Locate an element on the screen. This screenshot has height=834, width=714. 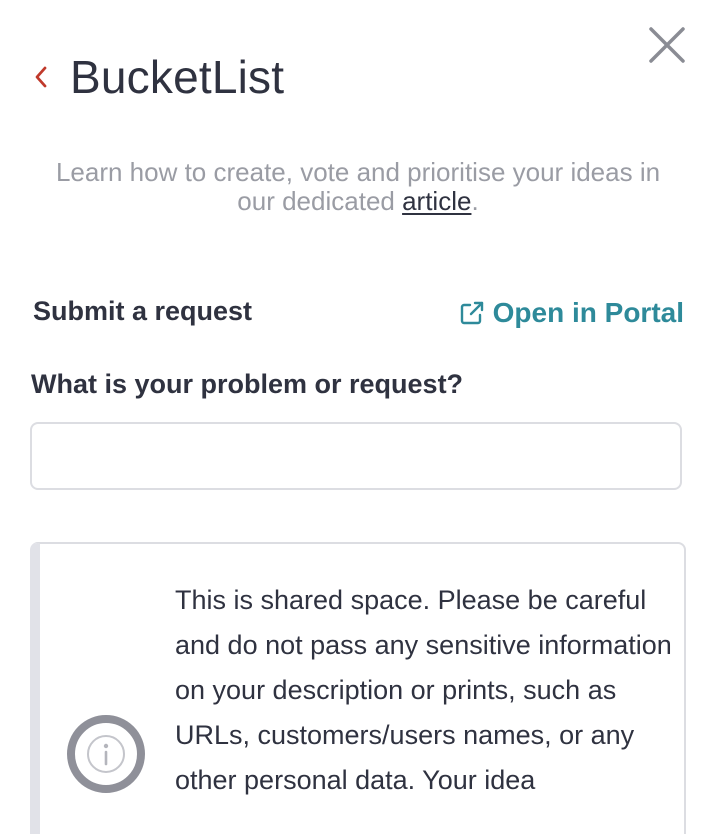
panel-header: BucketList is located at coordinates (159, 77).